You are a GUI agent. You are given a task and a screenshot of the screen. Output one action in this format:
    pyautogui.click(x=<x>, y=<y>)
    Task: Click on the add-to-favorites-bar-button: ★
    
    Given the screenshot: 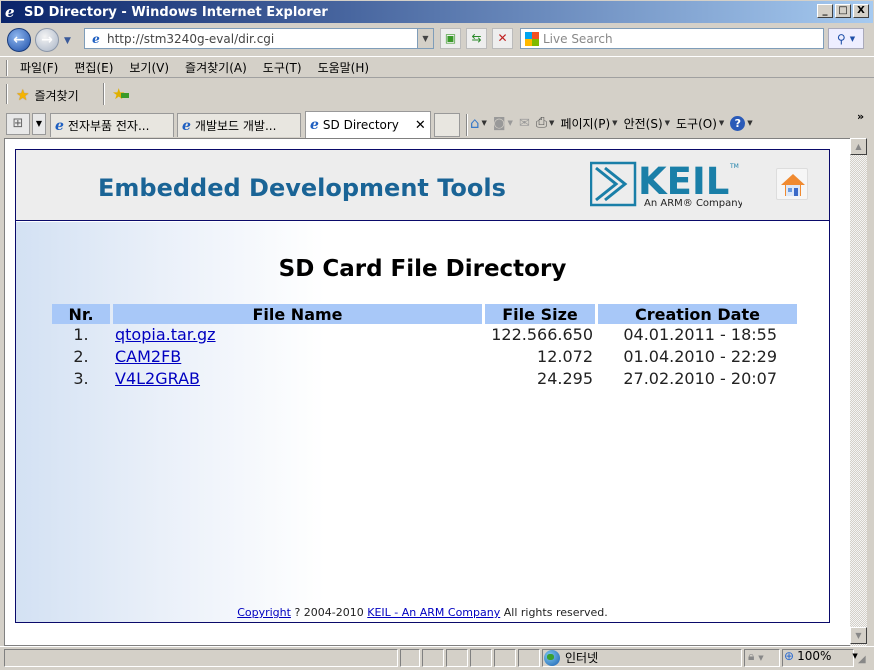 What is the action you would take?
    pyautogui.click(x=121, y=94)
    